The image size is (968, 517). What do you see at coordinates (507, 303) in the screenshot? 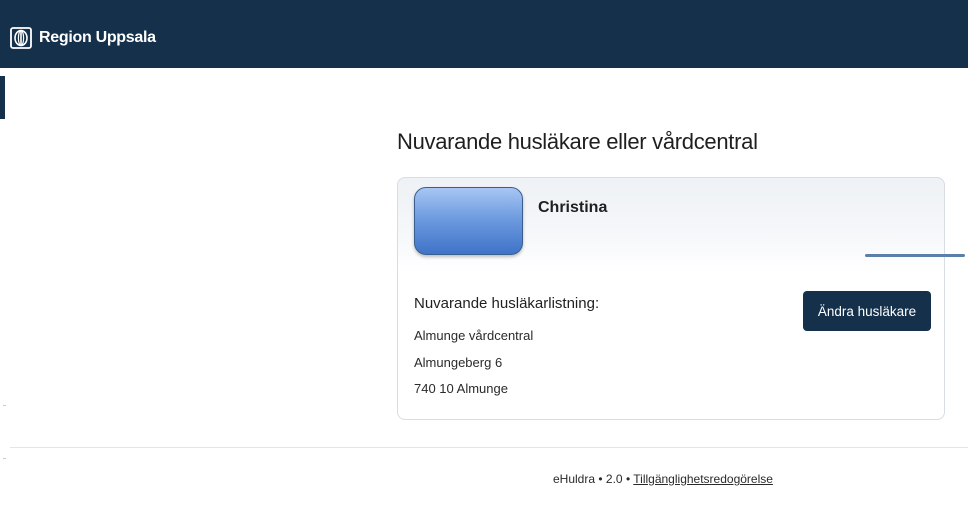
I see `listing-heading: Nuvarande husläkarlistning:` at bounding box center [507, 303].